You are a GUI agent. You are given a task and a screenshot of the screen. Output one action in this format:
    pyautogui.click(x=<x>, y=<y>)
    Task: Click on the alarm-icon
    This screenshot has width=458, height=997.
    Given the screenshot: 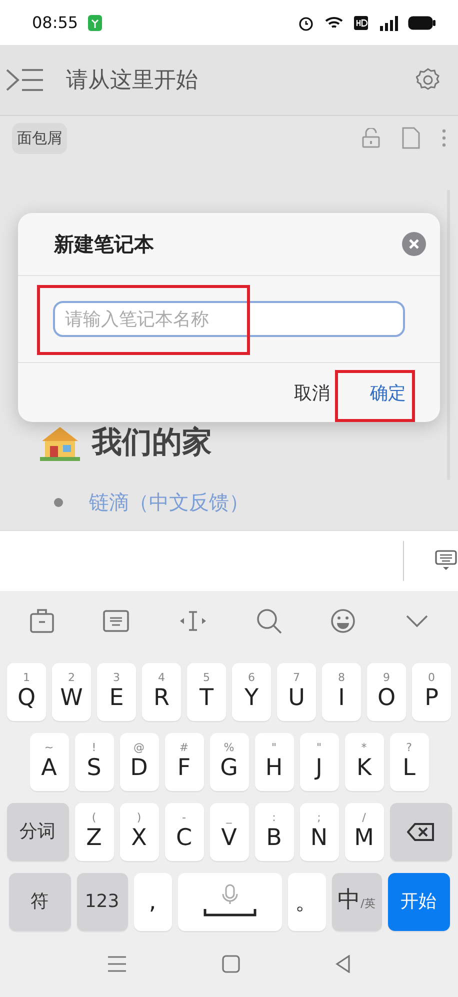 What is the action you would take?
    pyautogui.click(x=306, y=22)
    